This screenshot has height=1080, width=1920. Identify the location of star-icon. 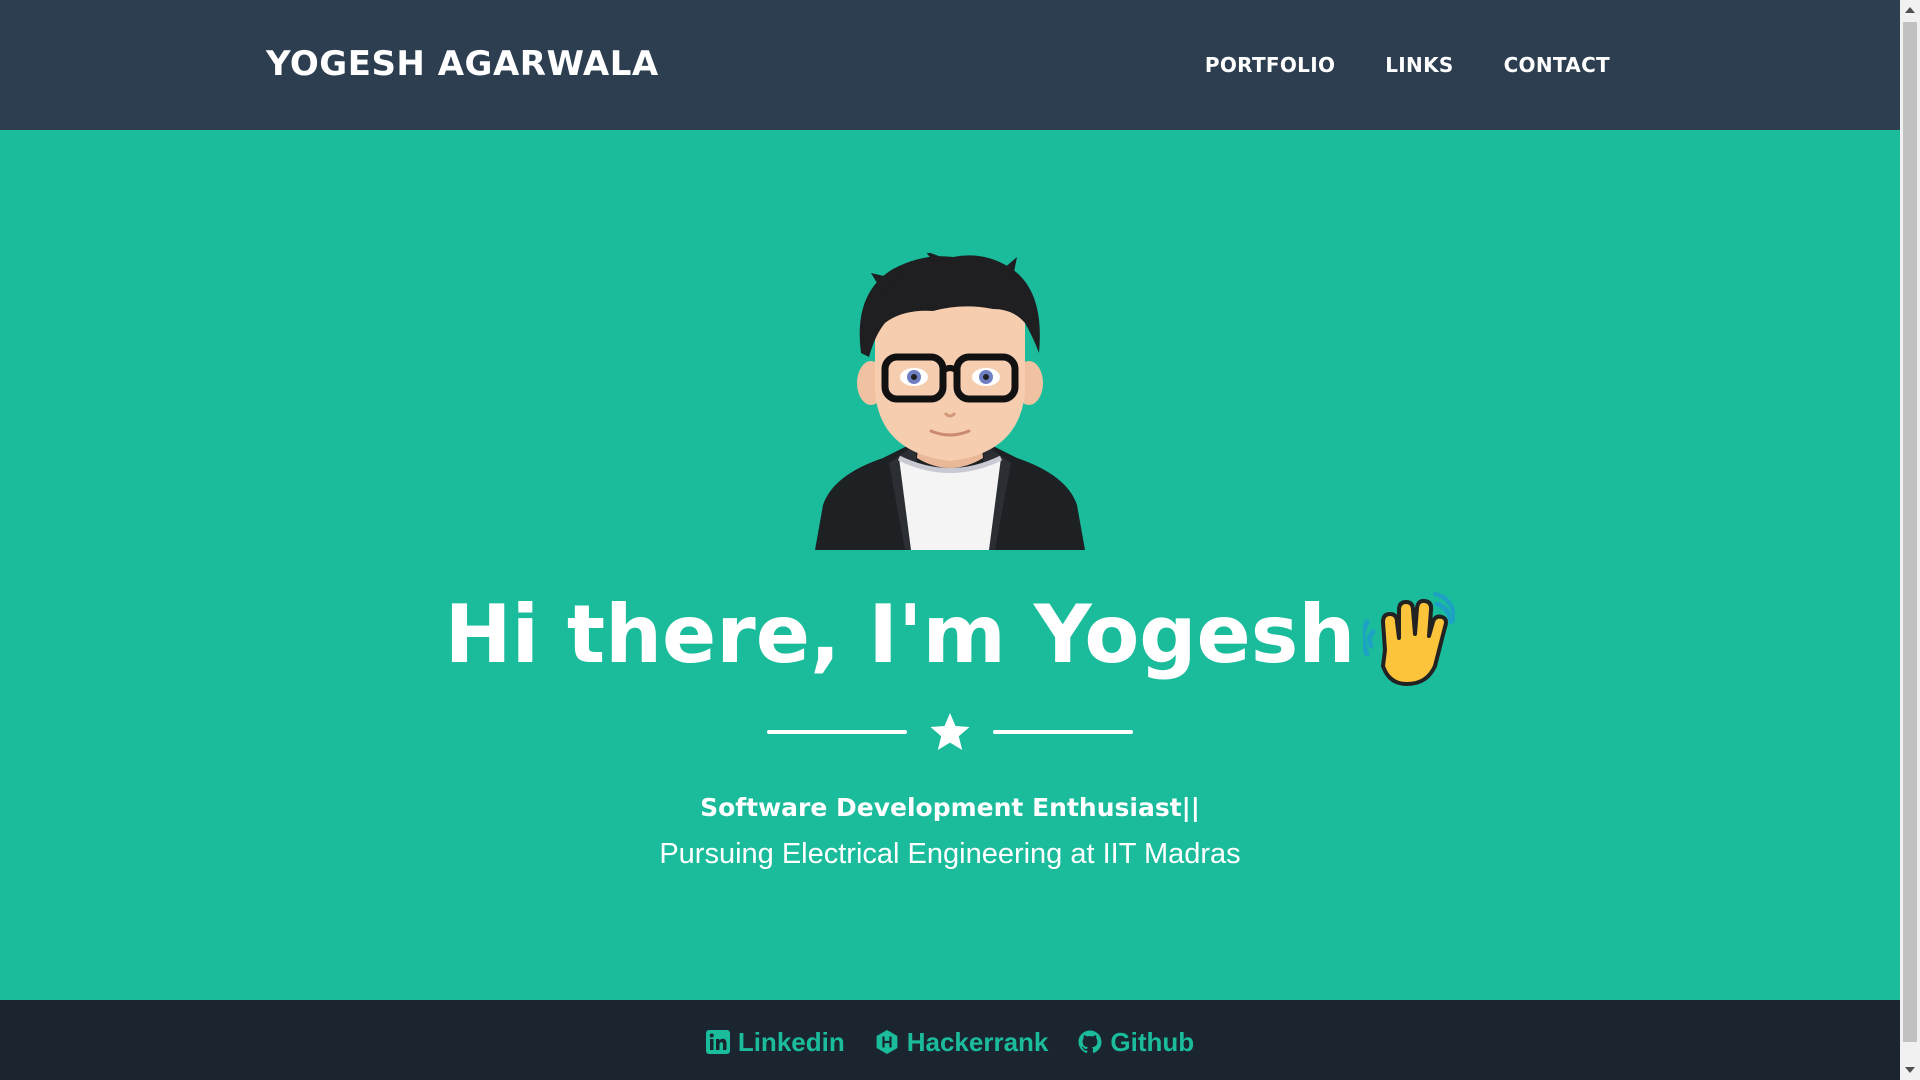
(950, 731).